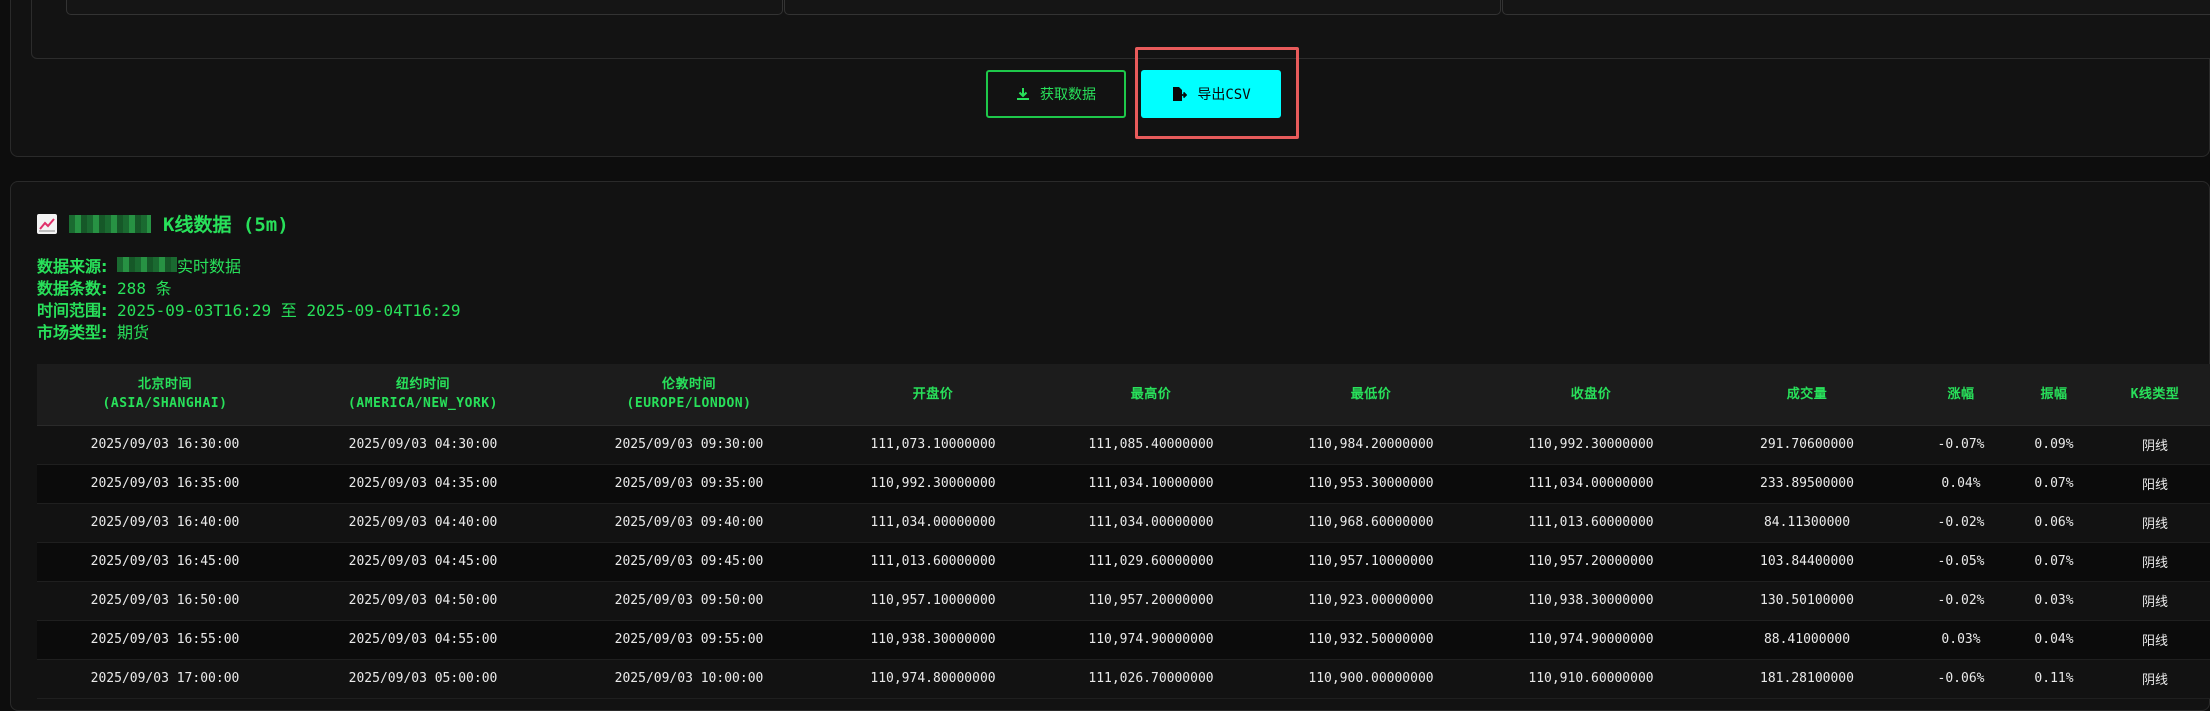 This screenshot has width=2210, height=711. What do you see at coordinates (1151, 562) in the screenshot?
I see `table-cell: 111,029.60000000` at bounding box center [1151, 562].